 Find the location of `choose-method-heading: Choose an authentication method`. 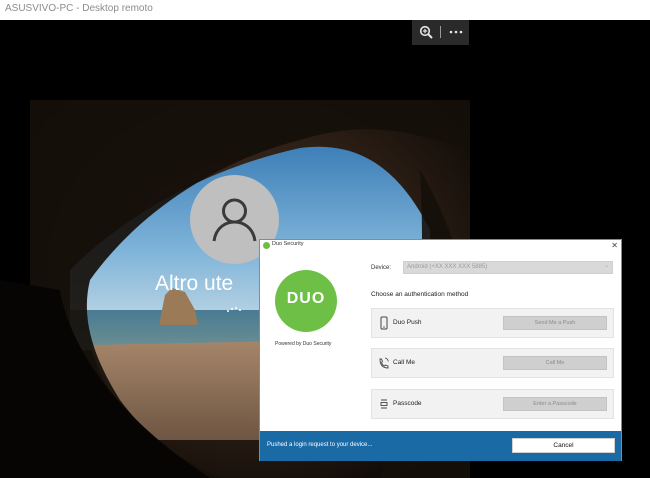

choose-method-heading: Choose an authentication method is located at coordinates (420, 294).